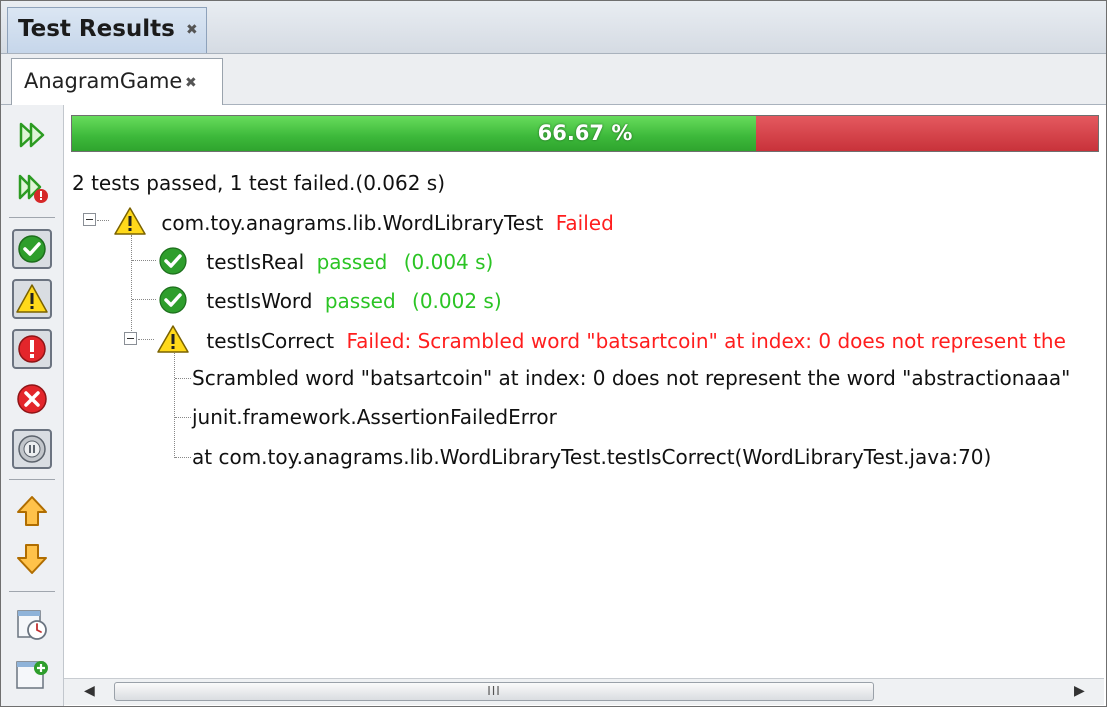  I want to click on test-row: testIsWord passed (0.002 s), so click(330, 300).